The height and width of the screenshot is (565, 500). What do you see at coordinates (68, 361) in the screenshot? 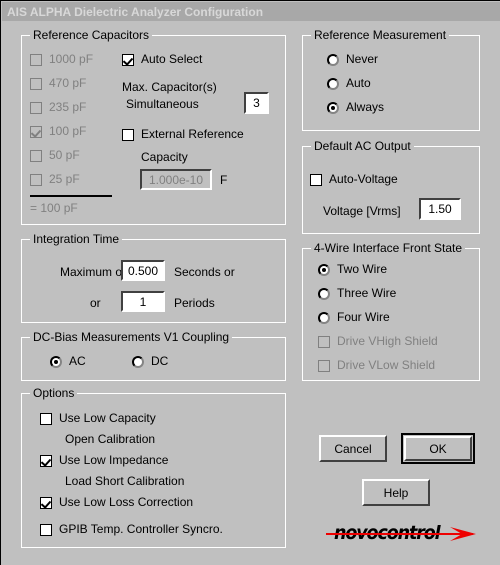
I see `radio-coupling-ac: AC` at bounding box center [68, 361].